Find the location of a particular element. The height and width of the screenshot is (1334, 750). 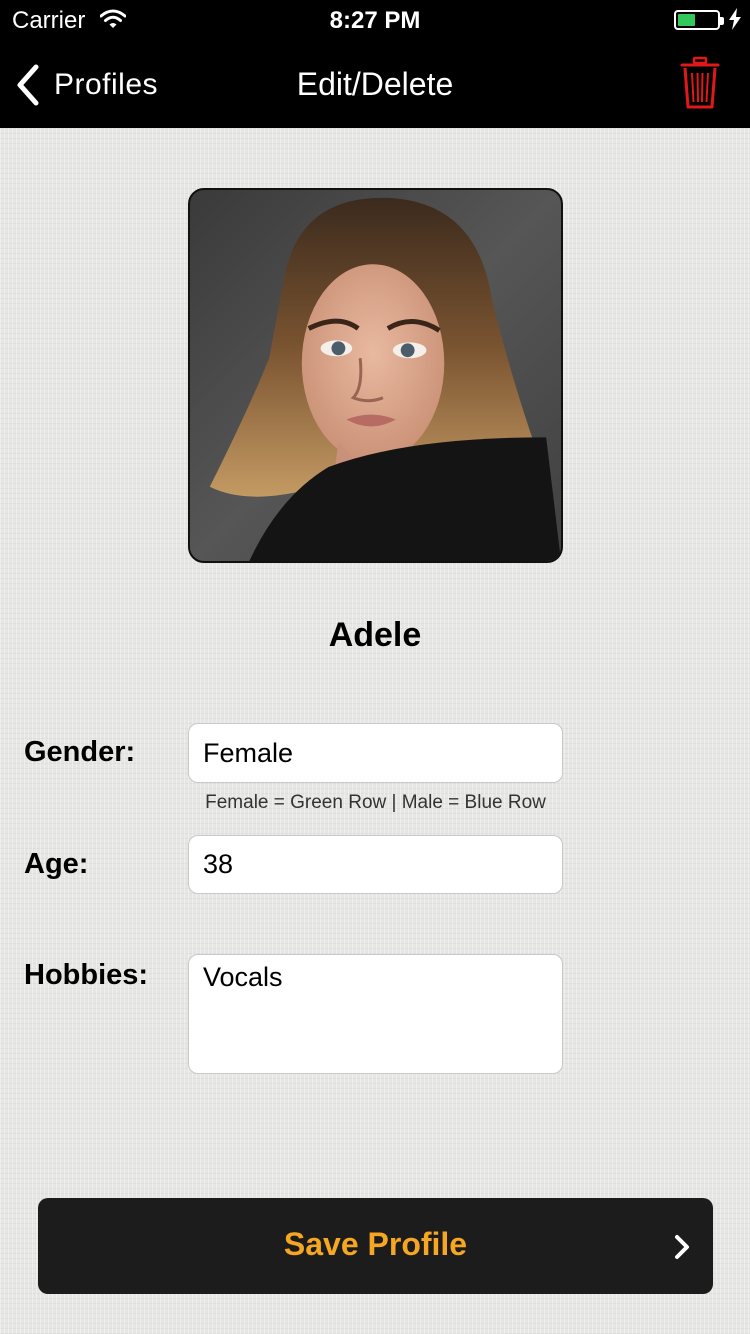

navigation-bar: Carrier 8:27 PM Profiles Edit/Delete is located at coordinates (375, 64).